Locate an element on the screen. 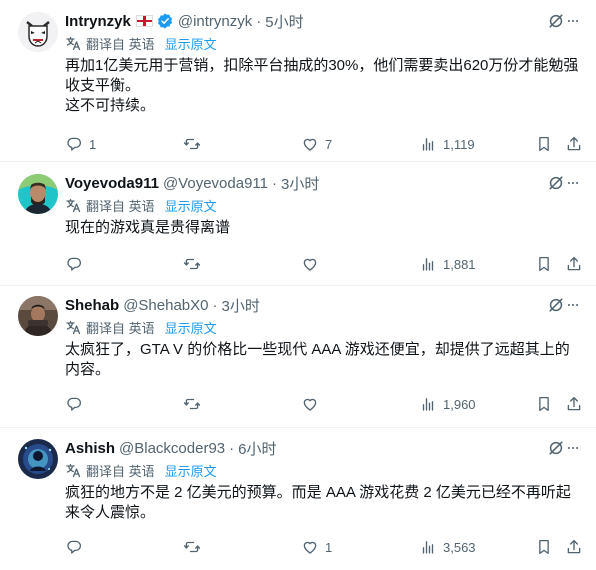 The width and height of the screenshot is (596, 570). user-handle: @Voyevoda911 is located at coordinates (215, 183).